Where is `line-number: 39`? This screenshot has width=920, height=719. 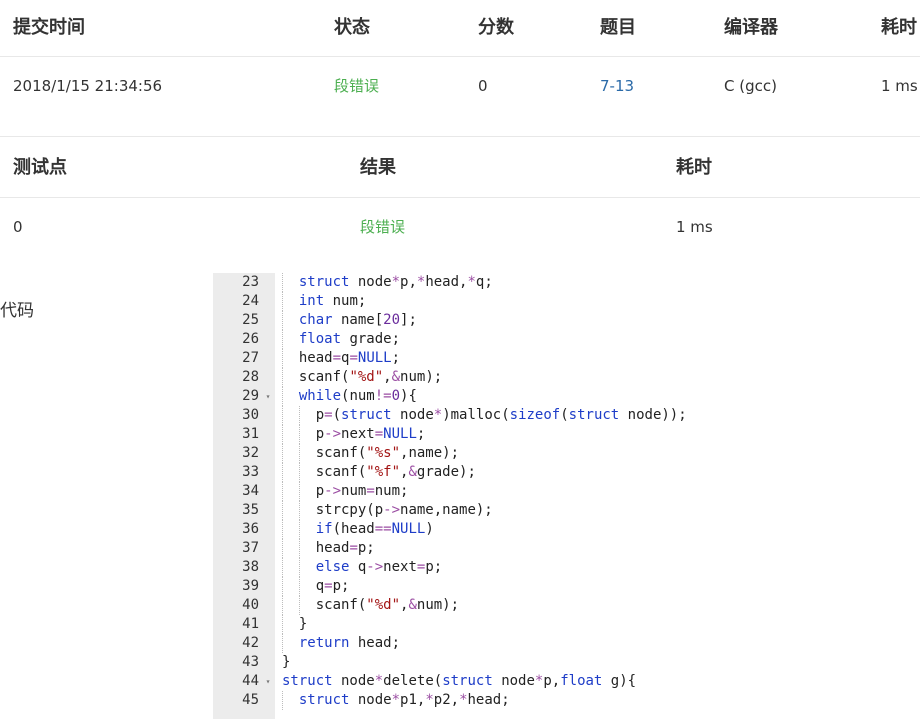
line-number: 39 is located at coordinates (250, 586).